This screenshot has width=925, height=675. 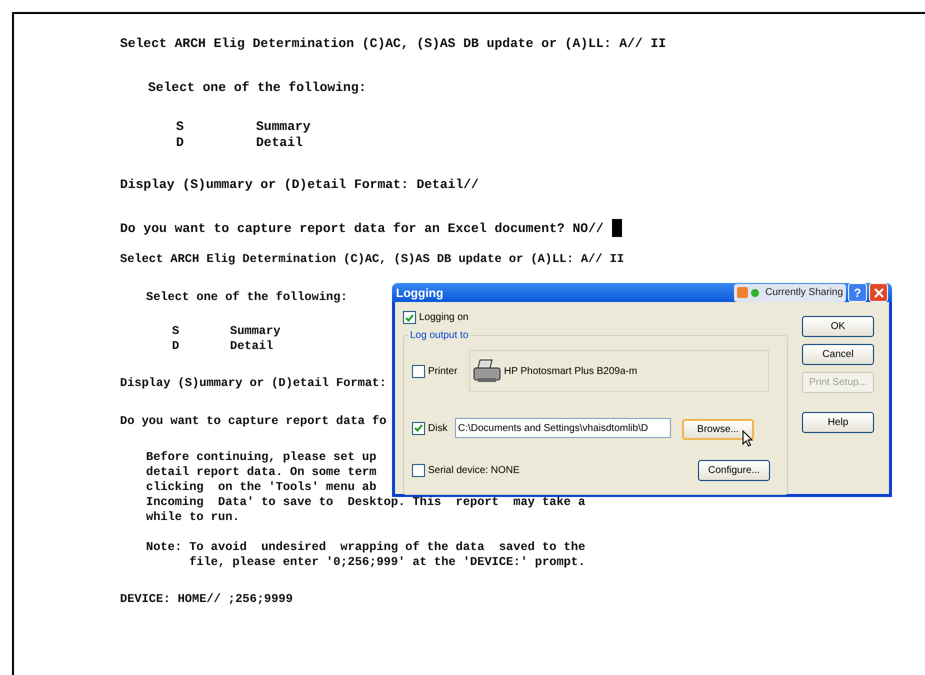 I want to click on dialog-button: OK, so click(x=838, y=326).